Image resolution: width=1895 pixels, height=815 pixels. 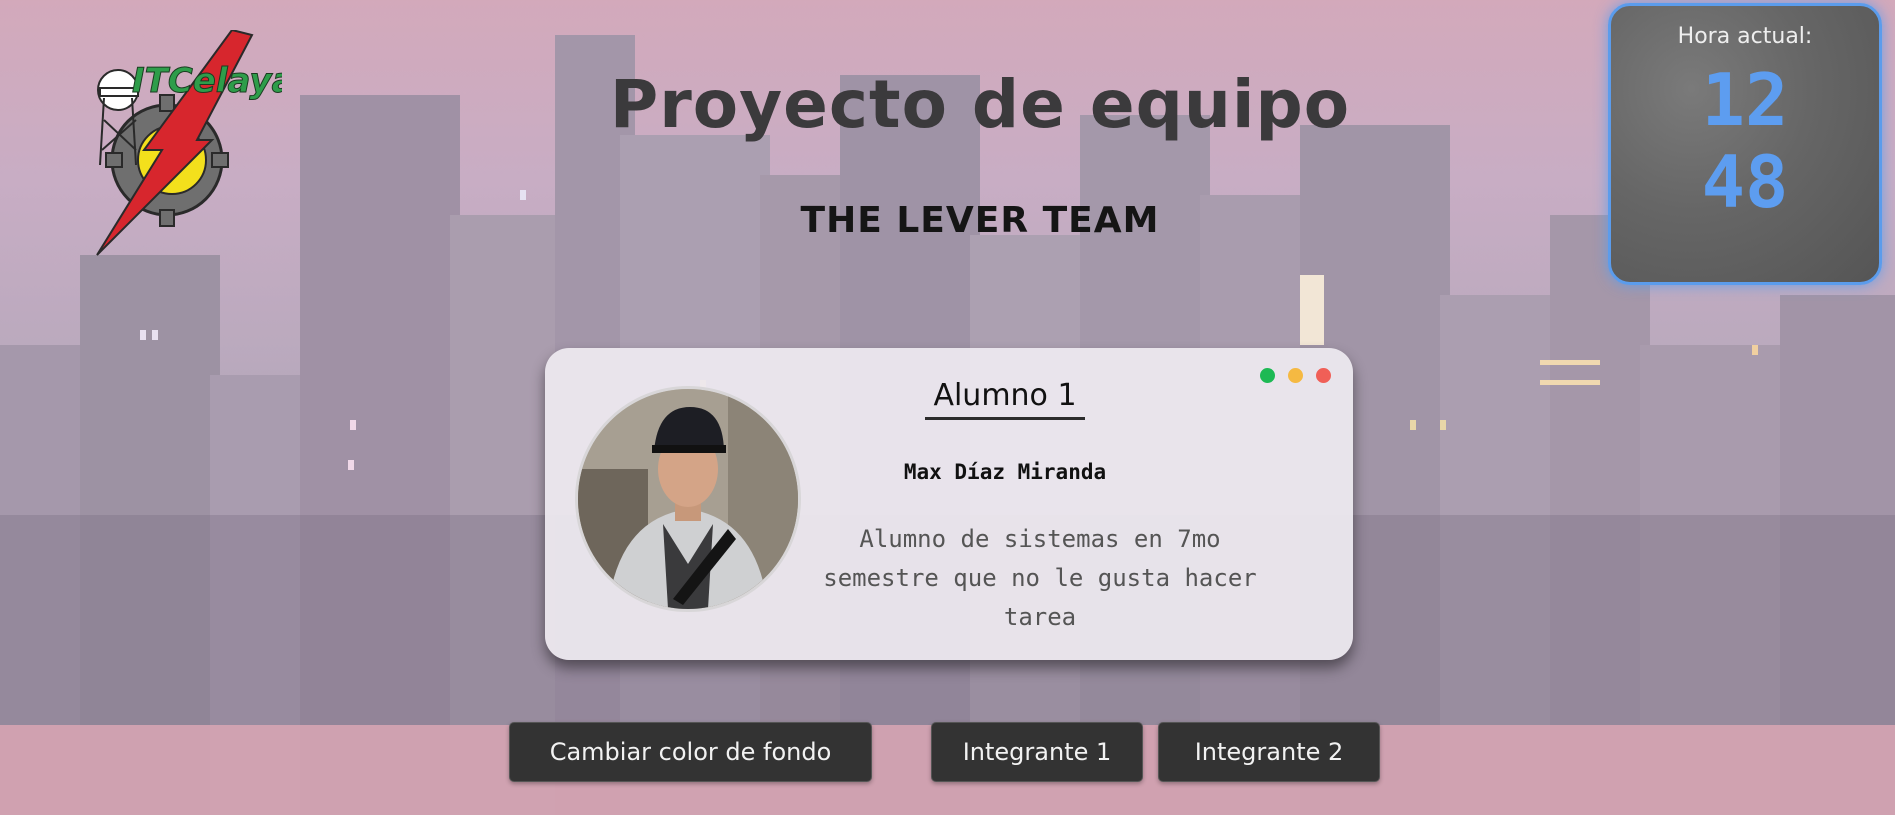 I want to click on green-dot-icon, so click(x=1267, y=375).